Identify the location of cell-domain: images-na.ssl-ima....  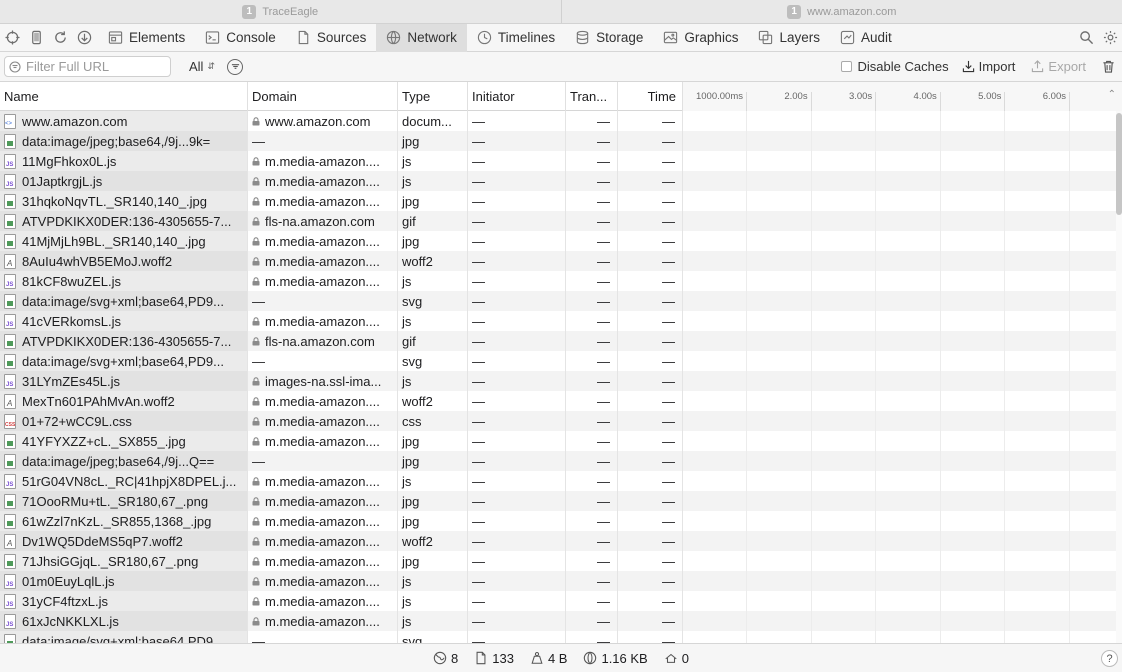
(323, 381).